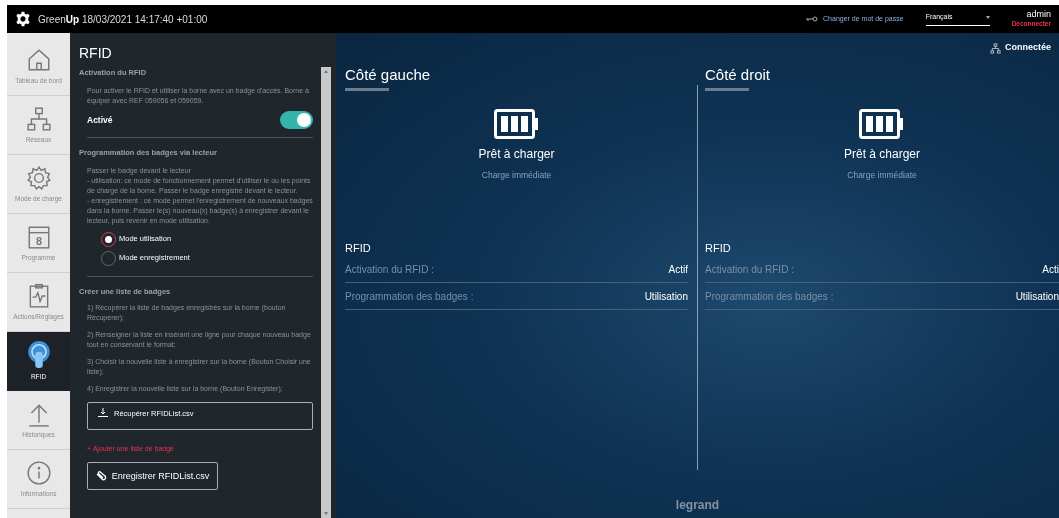 This screenshot has height=518, width=1059. Describe the element at coordinates (697, 505) in the screenshot. I see `legrand-logo: legrand` at that location.